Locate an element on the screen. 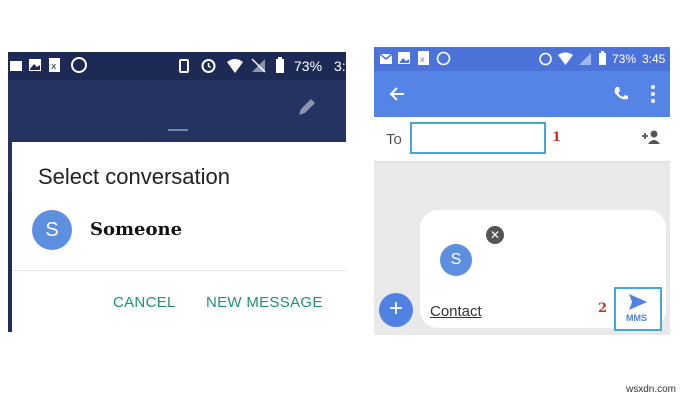  status-bar: x 73% 3: is located at coordinates (177, 66).